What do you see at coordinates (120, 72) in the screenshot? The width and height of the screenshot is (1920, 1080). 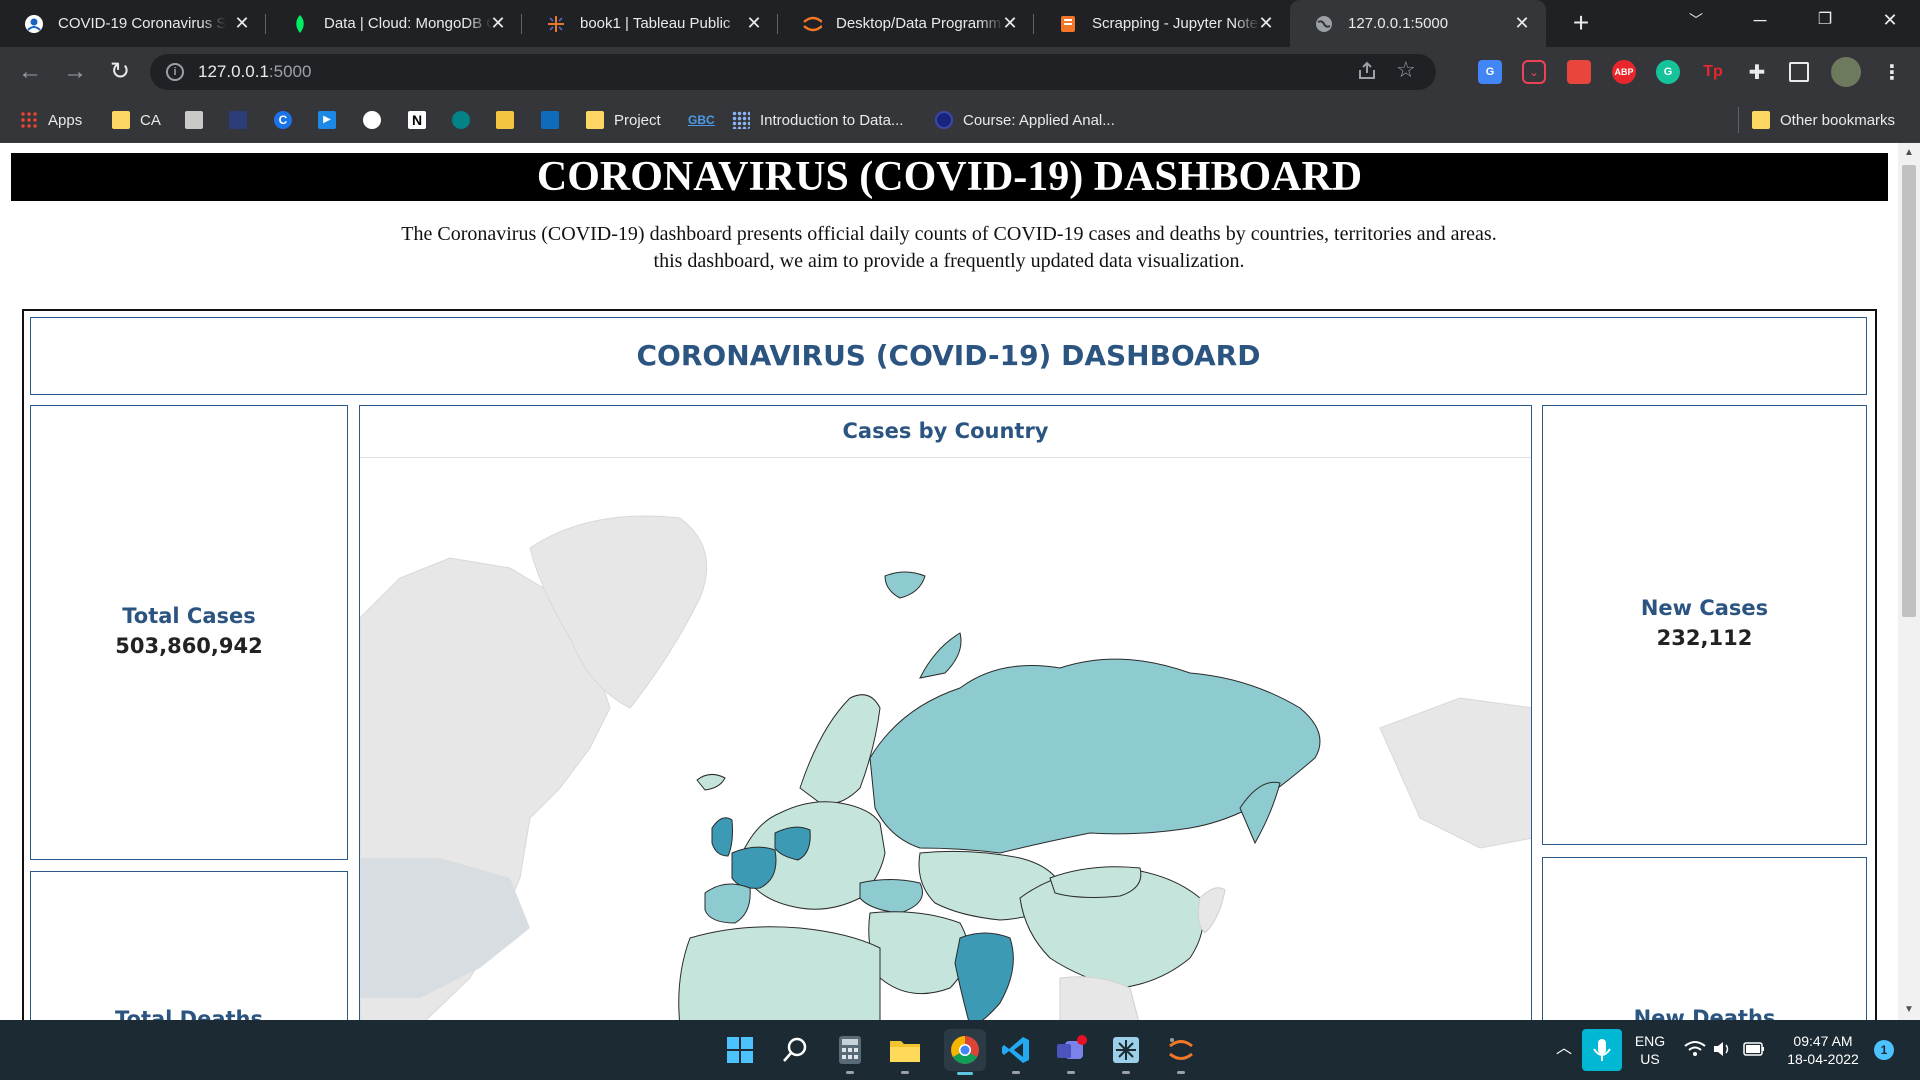 I see `reload-icon: ↻` at bounding box center [120, 72].